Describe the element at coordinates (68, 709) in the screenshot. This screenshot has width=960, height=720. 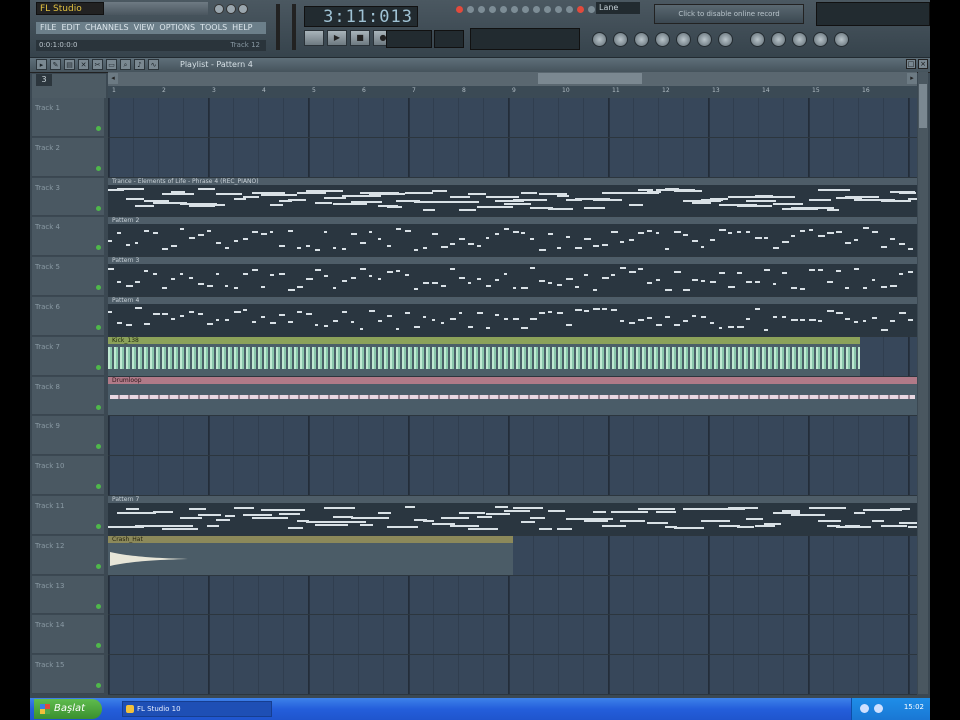
I see `start-button: Başlat` at that location.